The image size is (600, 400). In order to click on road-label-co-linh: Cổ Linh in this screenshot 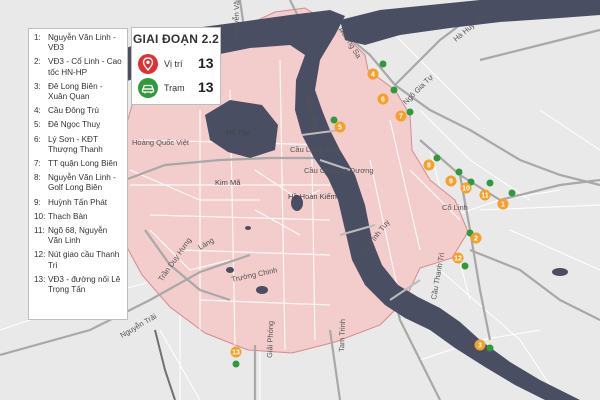, I will do `click(455, 207)`.